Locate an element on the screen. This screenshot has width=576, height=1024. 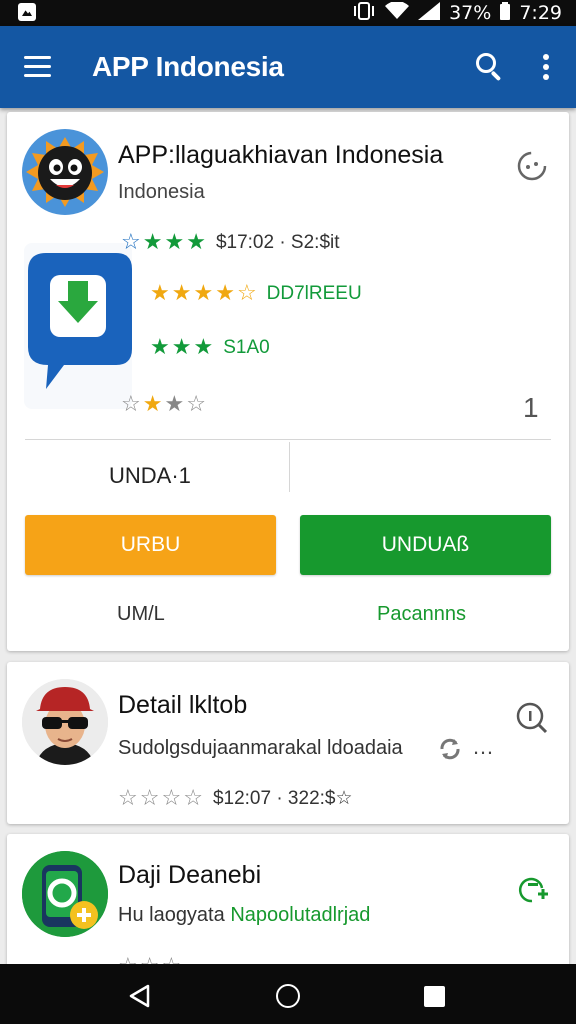
stat-label: UNDA·1 is located at coordinates (150, 475).